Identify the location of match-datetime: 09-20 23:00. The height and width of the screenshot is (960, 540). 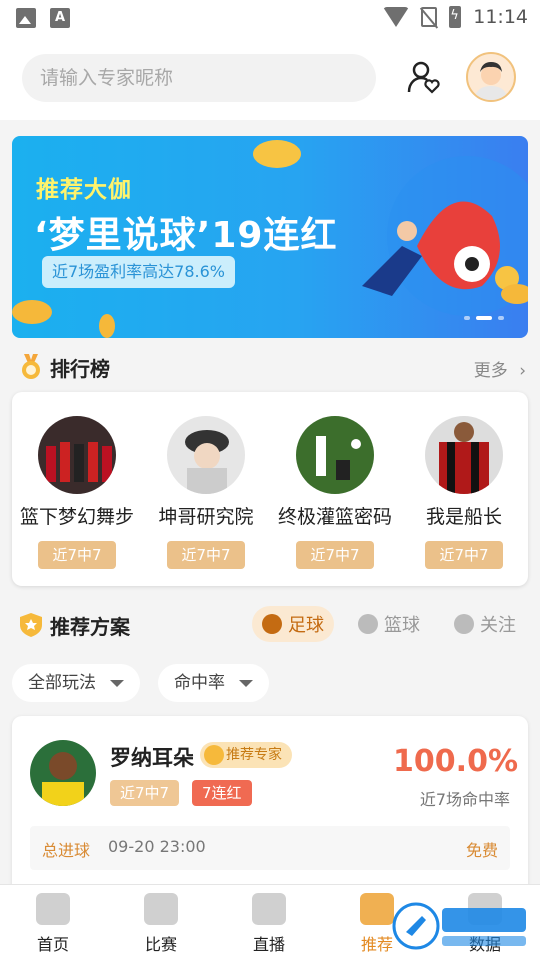
(157, 846).